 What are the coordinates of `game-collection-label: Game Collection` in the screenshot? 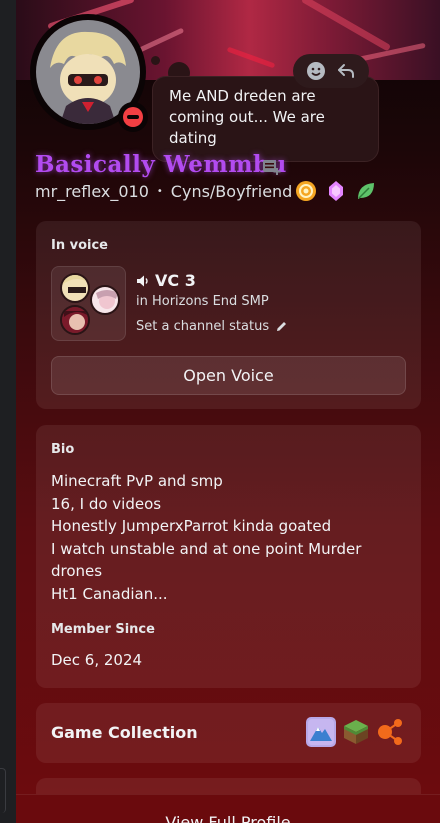 It's located at (124, 732).